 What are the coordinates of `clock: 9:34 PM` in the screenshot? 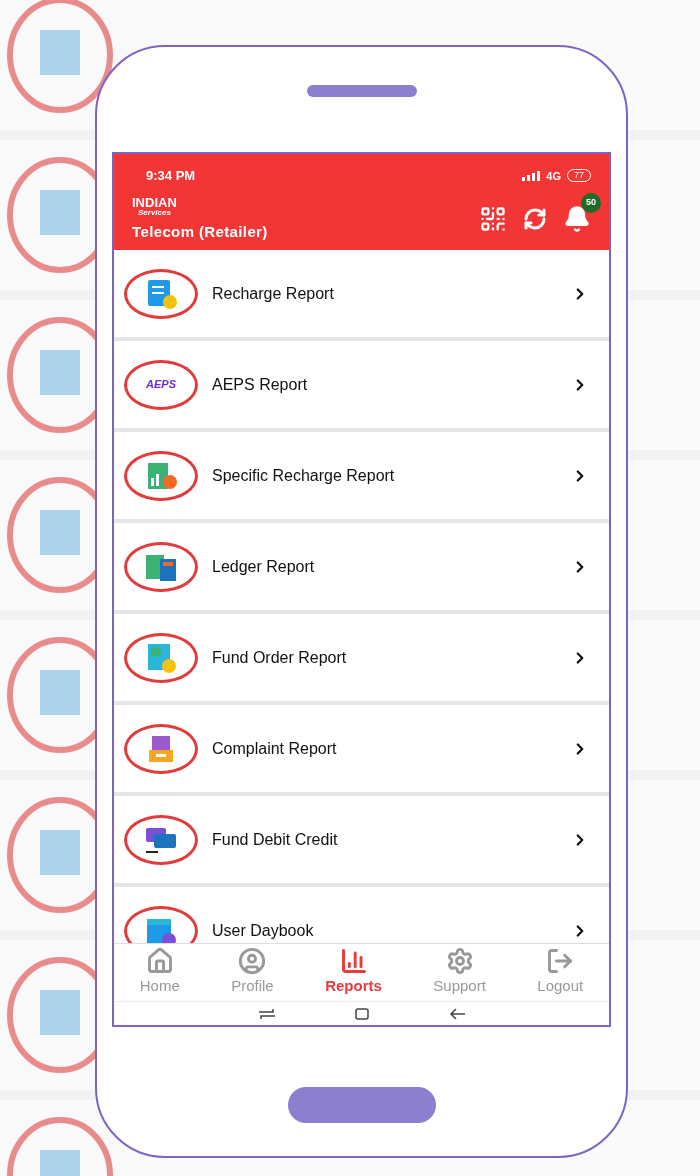 It's located at (171, 176).